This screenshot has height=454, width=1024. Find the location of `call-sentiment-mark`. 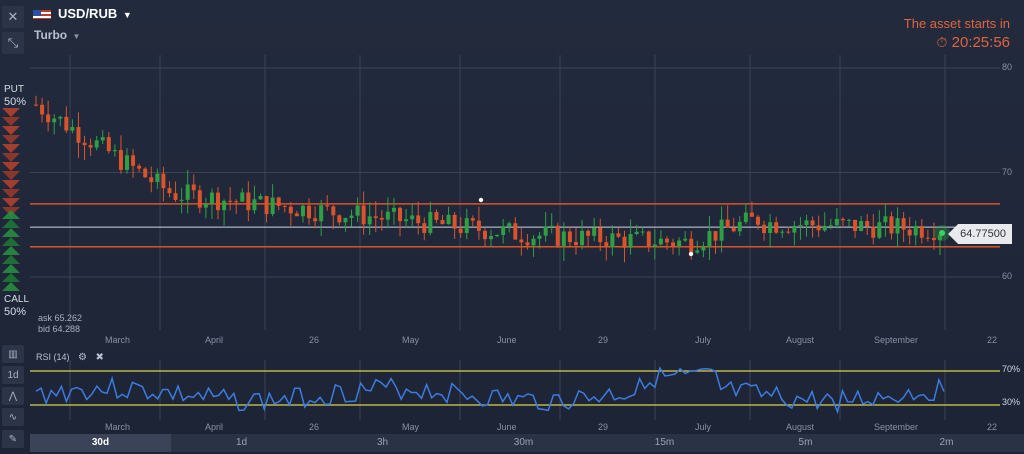

call-sentiment-mark is located at coordinates (11, 241).